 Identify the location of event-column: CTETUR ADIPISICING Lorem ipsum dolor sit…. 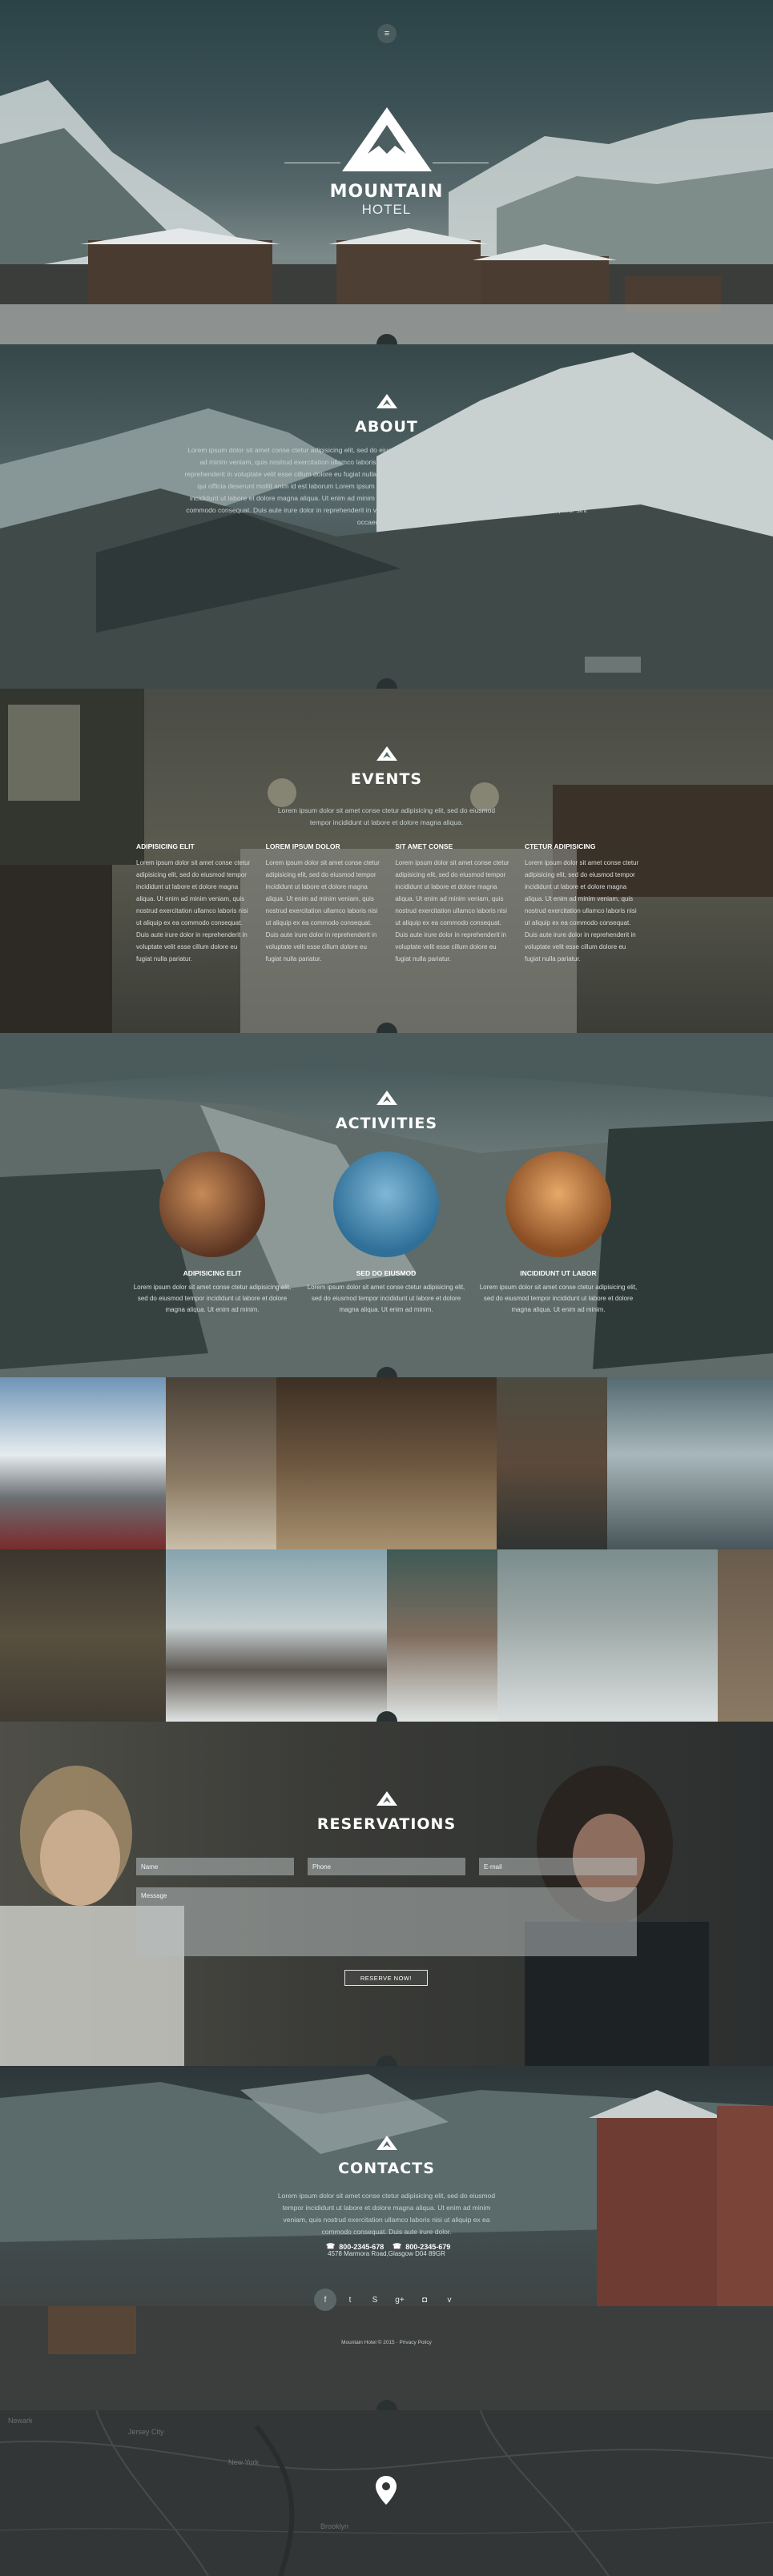
(583, 903).